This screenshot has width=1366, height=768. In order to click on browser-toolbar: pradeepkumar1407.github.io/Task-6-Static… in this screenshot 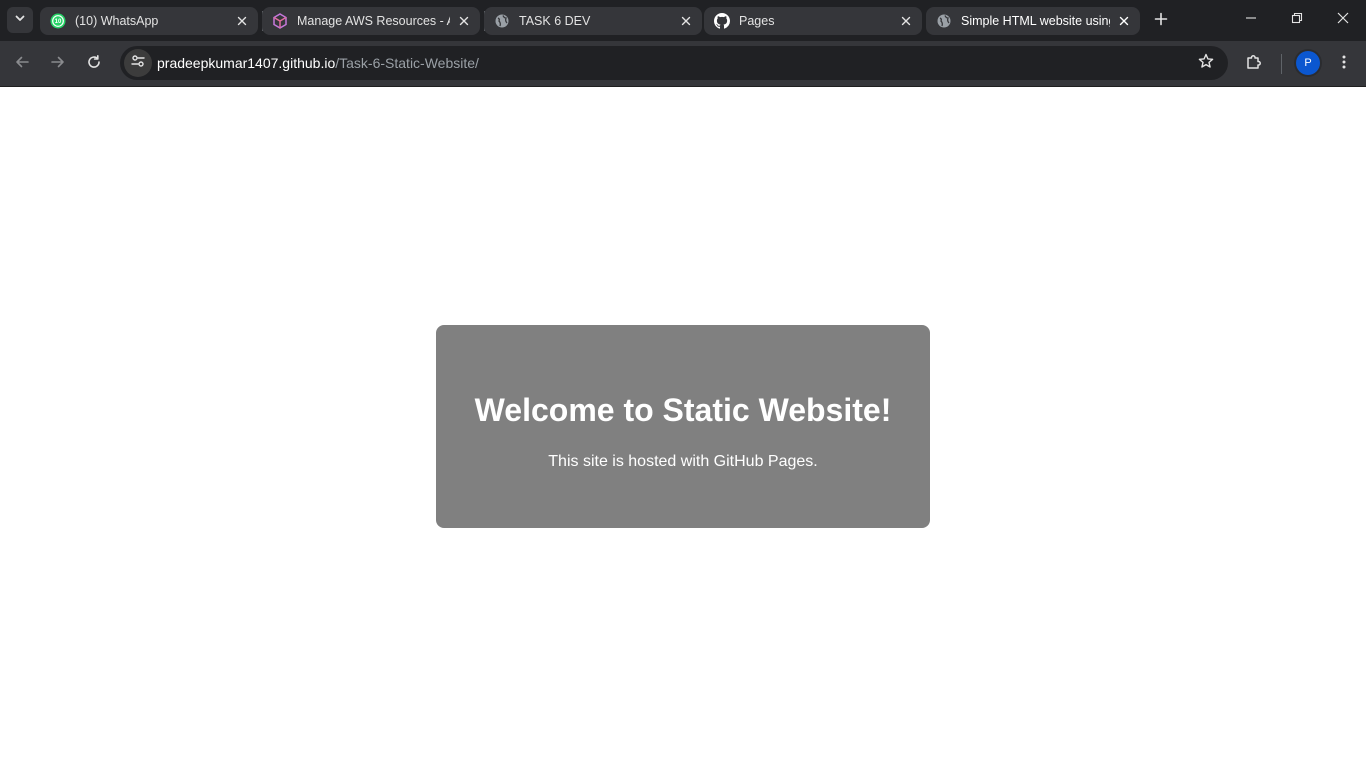, I will do `click(683, 64)`.